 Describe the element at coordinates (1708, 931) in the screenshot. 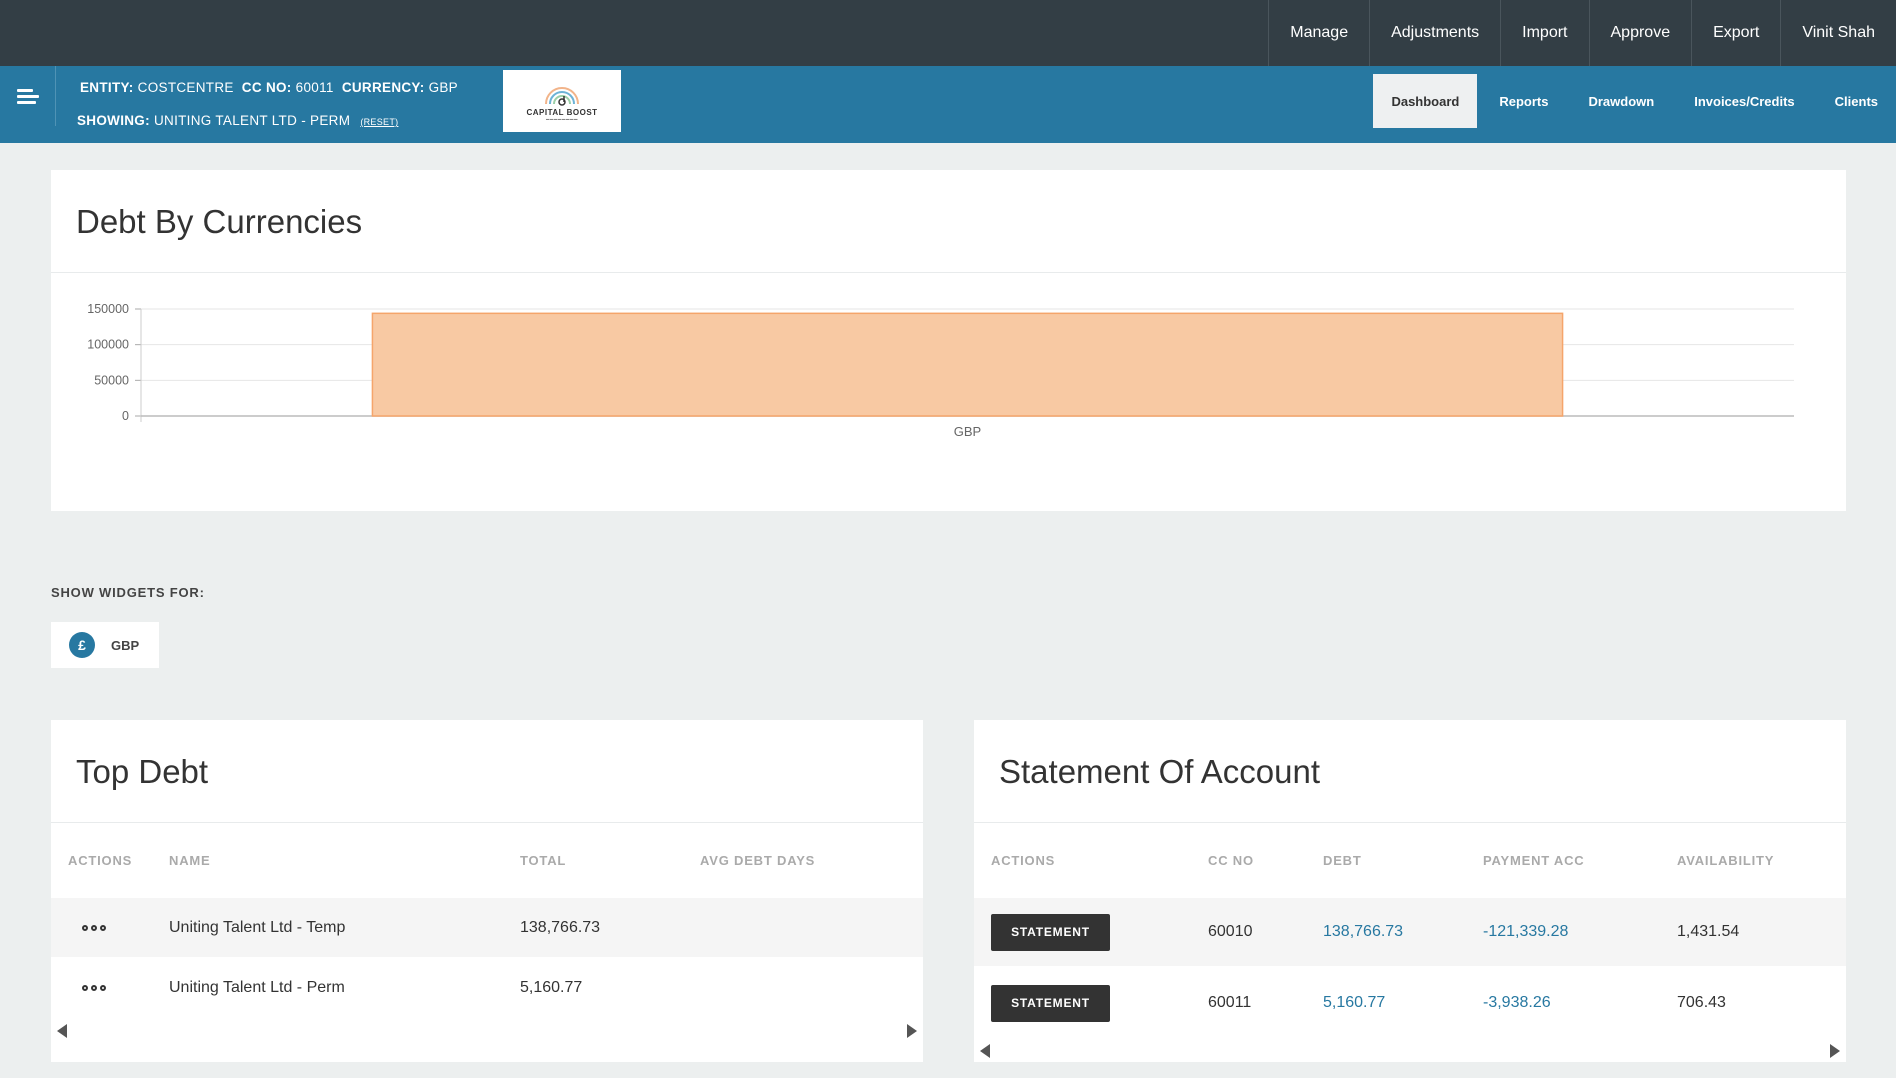

I see `availability-value: 1,431.54` at that location.